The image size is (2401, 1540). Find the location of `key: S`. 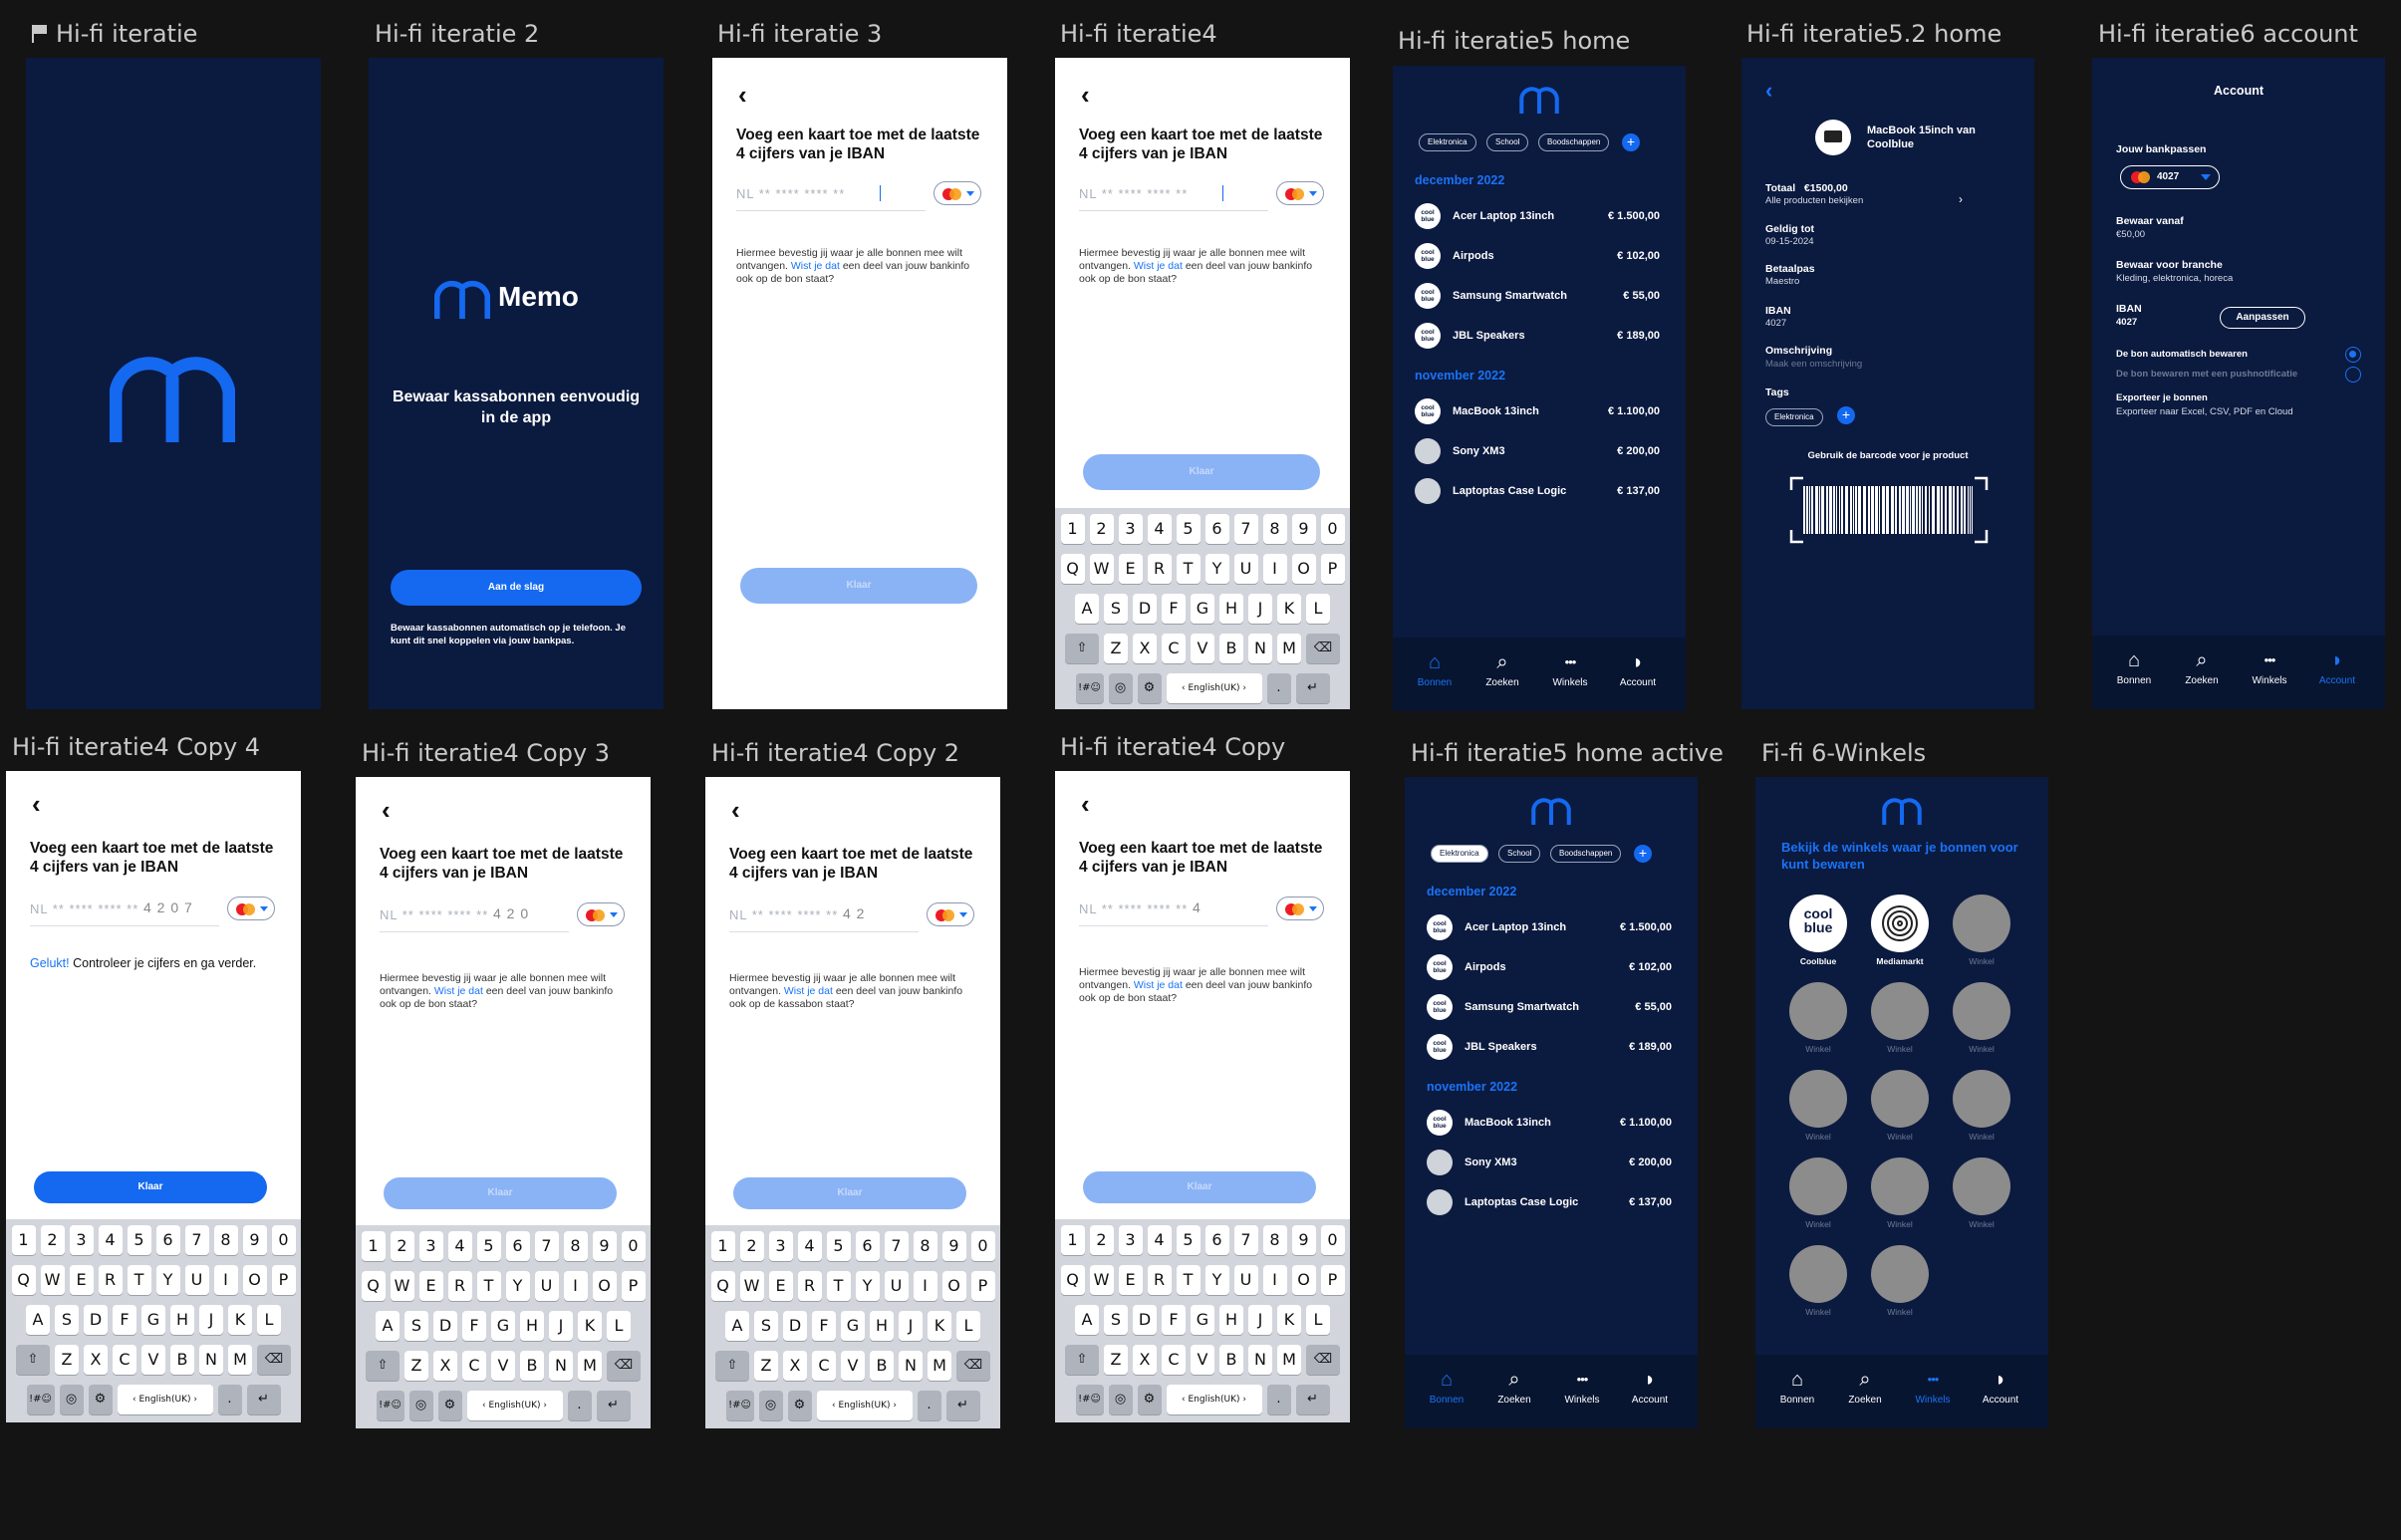

key: S is located at coordinates (416, 1326).